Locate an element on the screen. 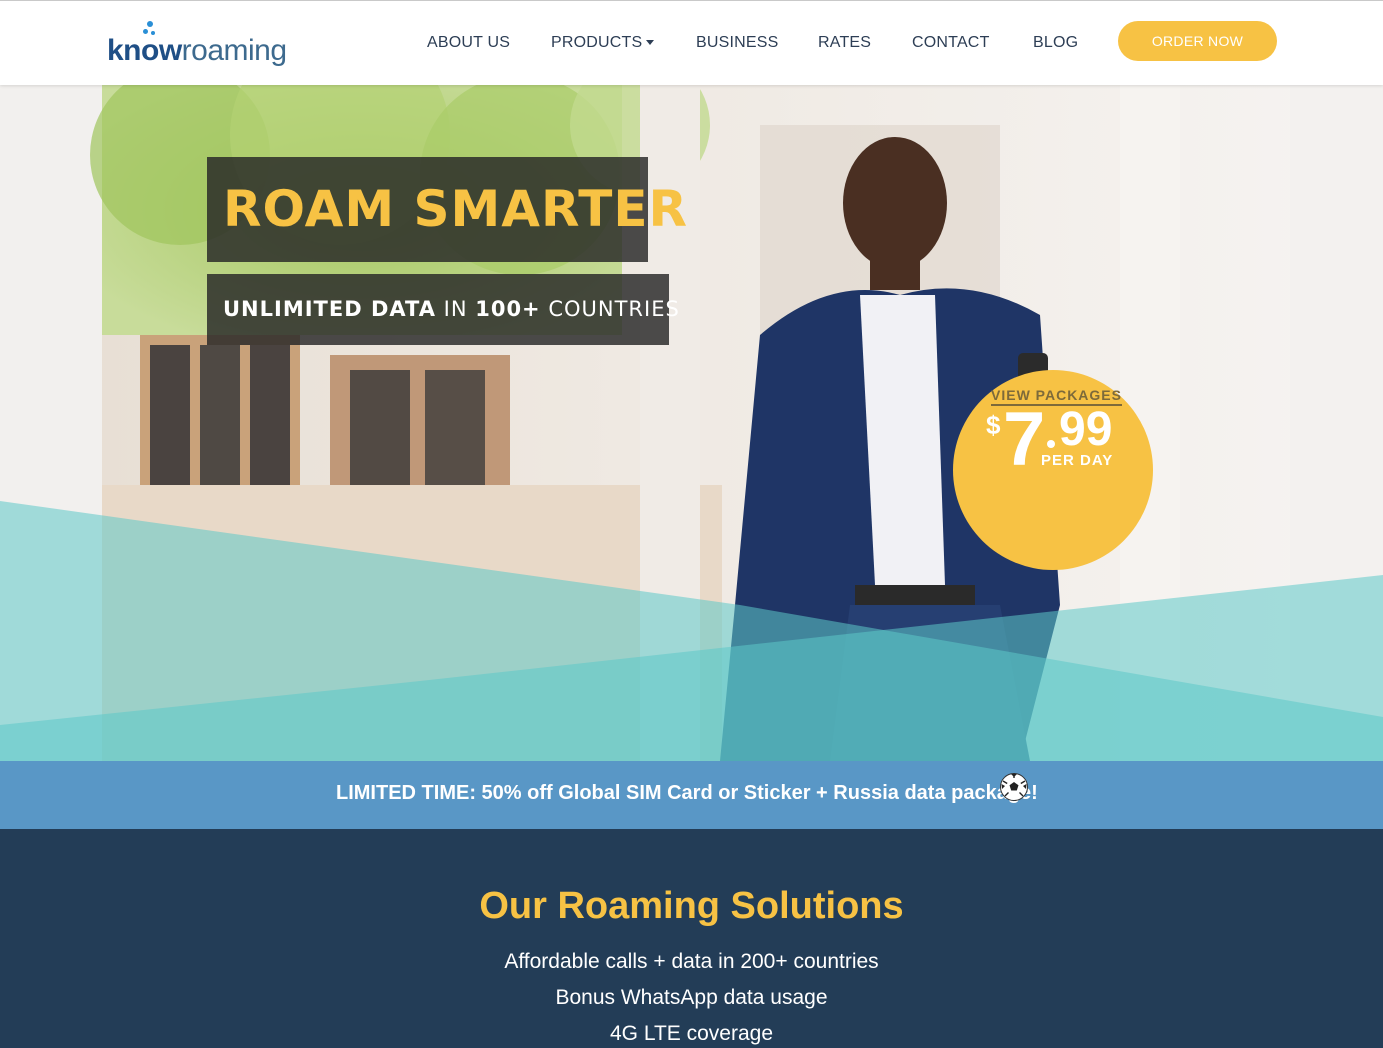 This screenshot has width=1383, height=1048. price-amount-whole: 7 is located at coordinates (1024, 439).